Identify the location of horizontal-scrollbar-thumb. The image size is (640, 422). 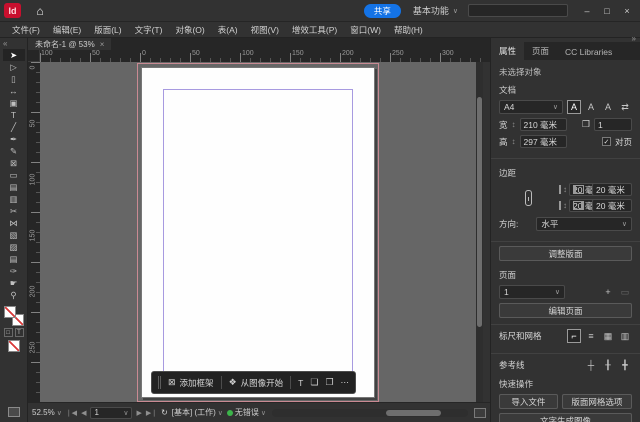
(413, 412).